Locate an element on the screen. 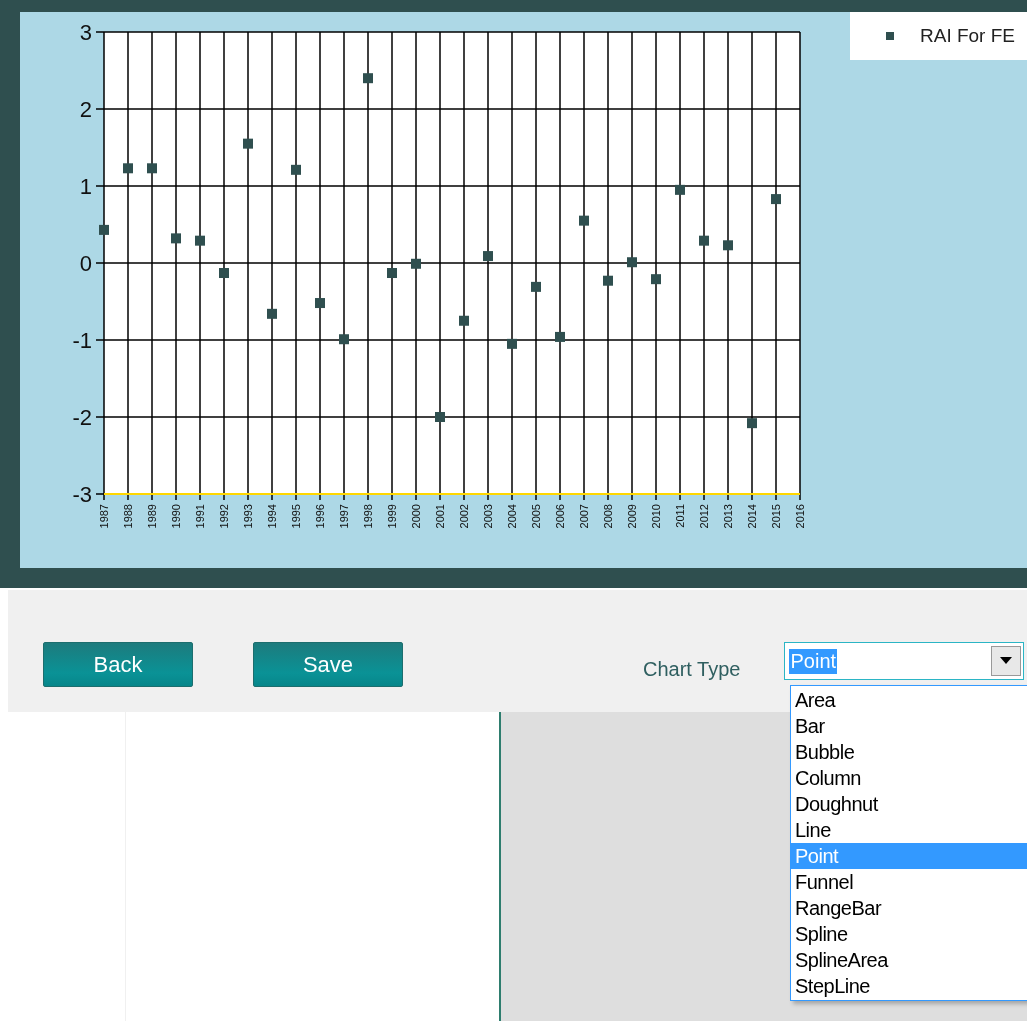 Image resolution: width=1027 pixels, height=1021 pixels. y-tick-label: 1 is located at coordinates (85, 186).